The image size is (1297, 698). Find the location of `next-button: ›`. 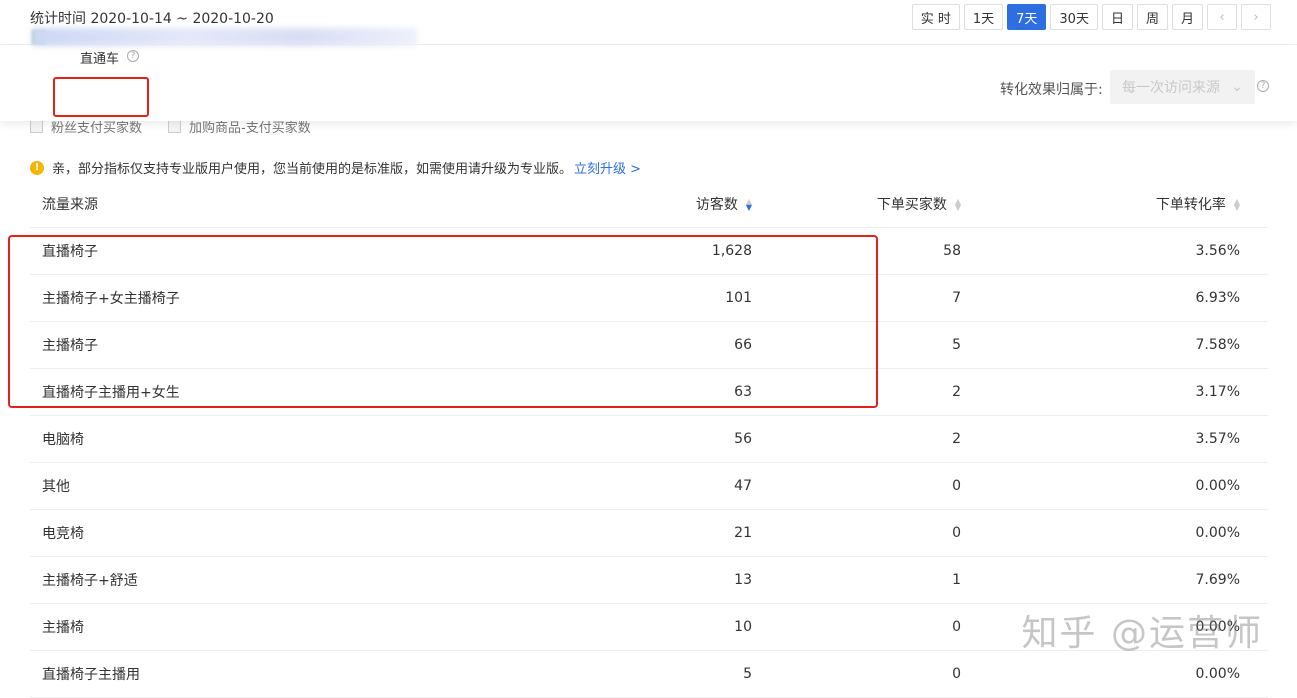

next-button: › is located at coordinates (1256, 17).